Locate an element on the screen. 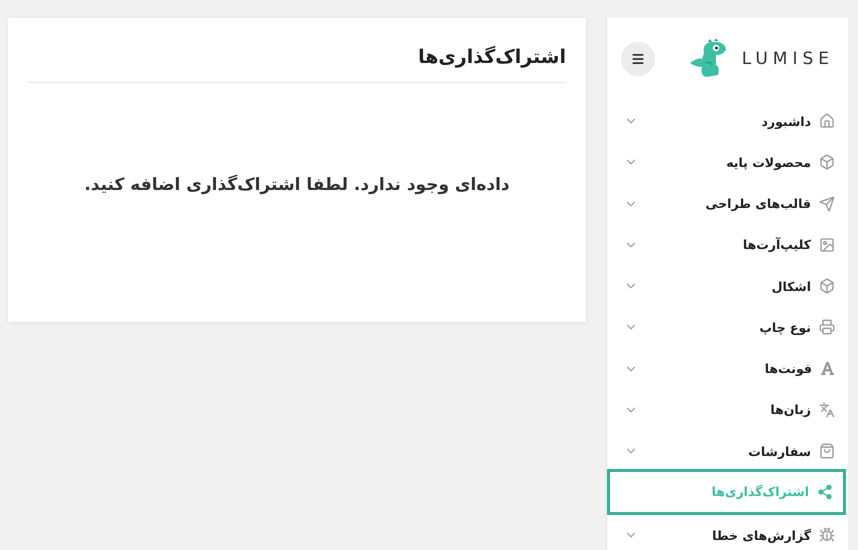  sidebar-item-label: کلیپ‌آرت‌ها is located at coordinates (776, 244).